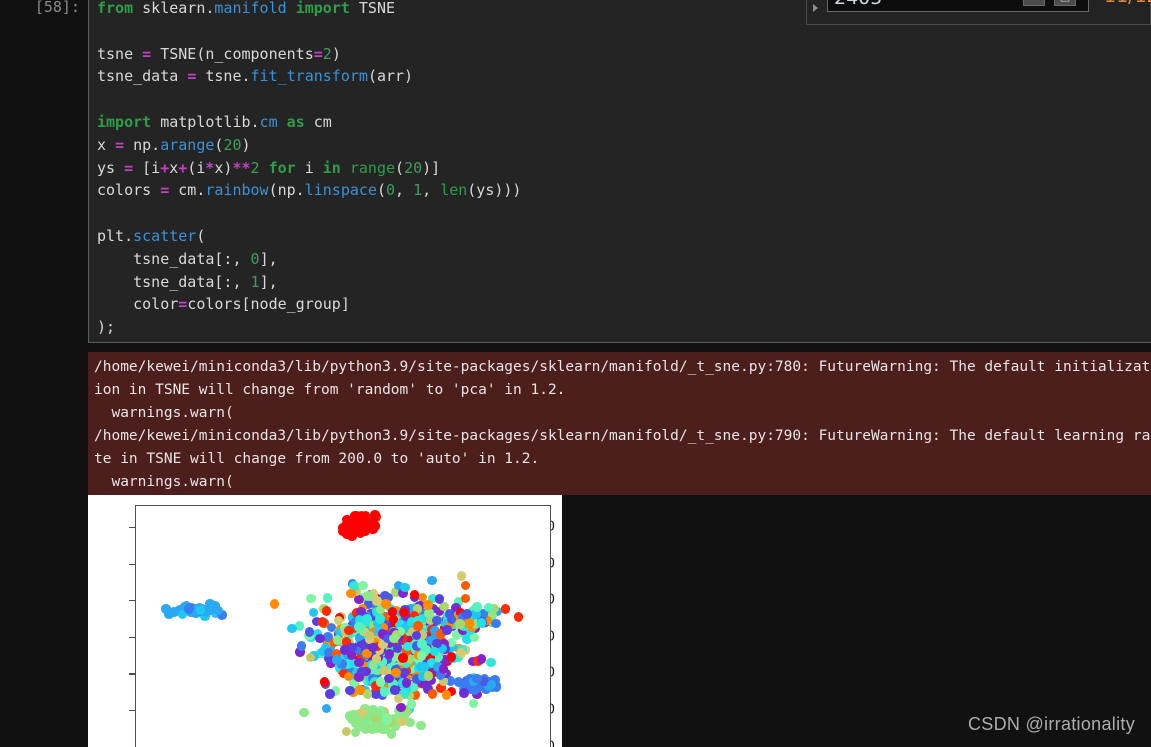  I want to click on cell-prompt-label: [58]:, so click(44, 172).